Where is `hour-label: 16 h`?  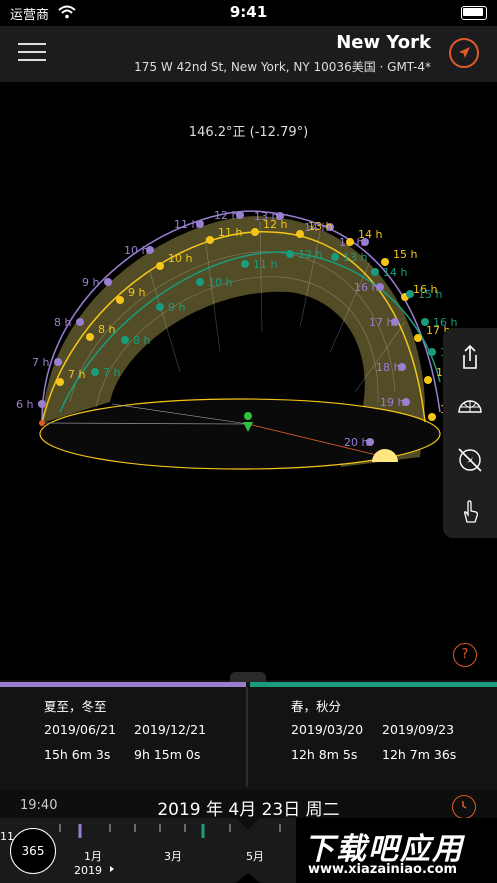
hour-label: 16 h is located at coordinates (366, 287).